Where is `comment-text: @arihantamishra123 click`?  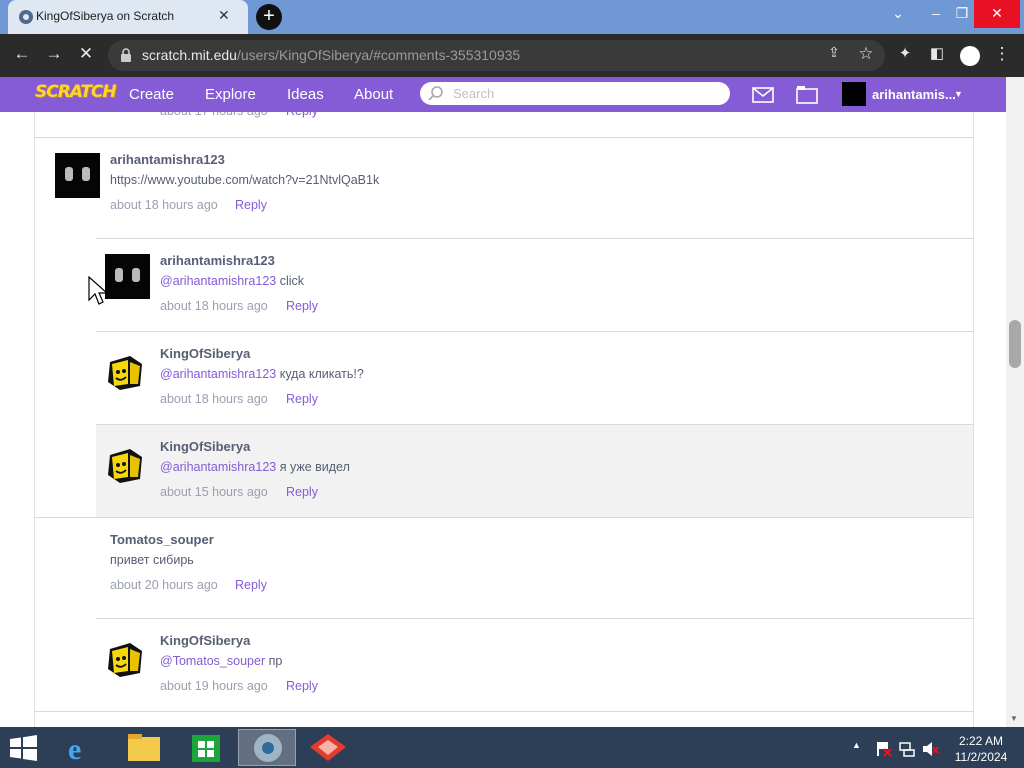
comment-text: @arihantamishra123 click is located at coordinates (232, 281).